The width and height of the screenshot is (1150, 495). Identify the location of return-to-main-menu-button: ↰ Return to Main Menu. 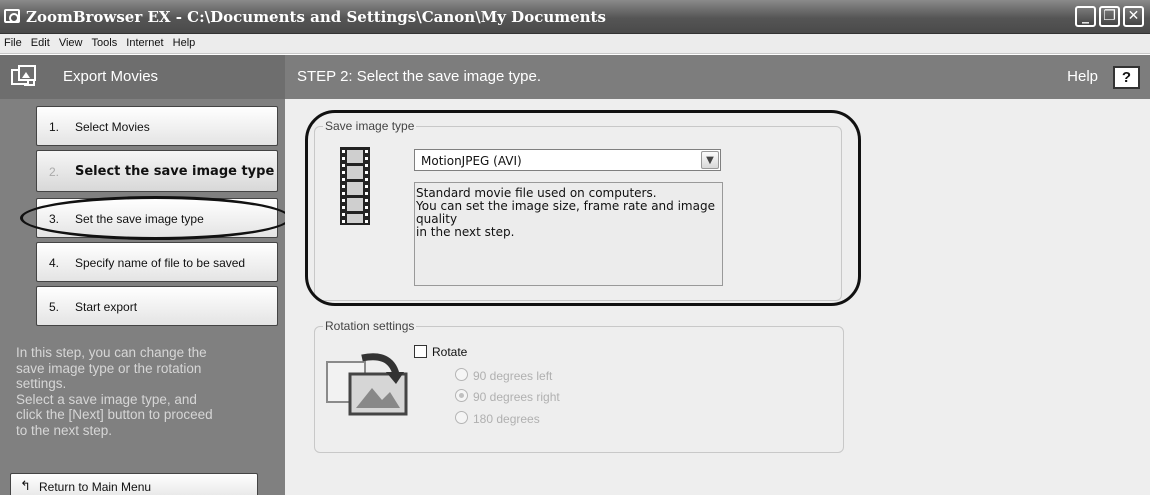
(134, 484).